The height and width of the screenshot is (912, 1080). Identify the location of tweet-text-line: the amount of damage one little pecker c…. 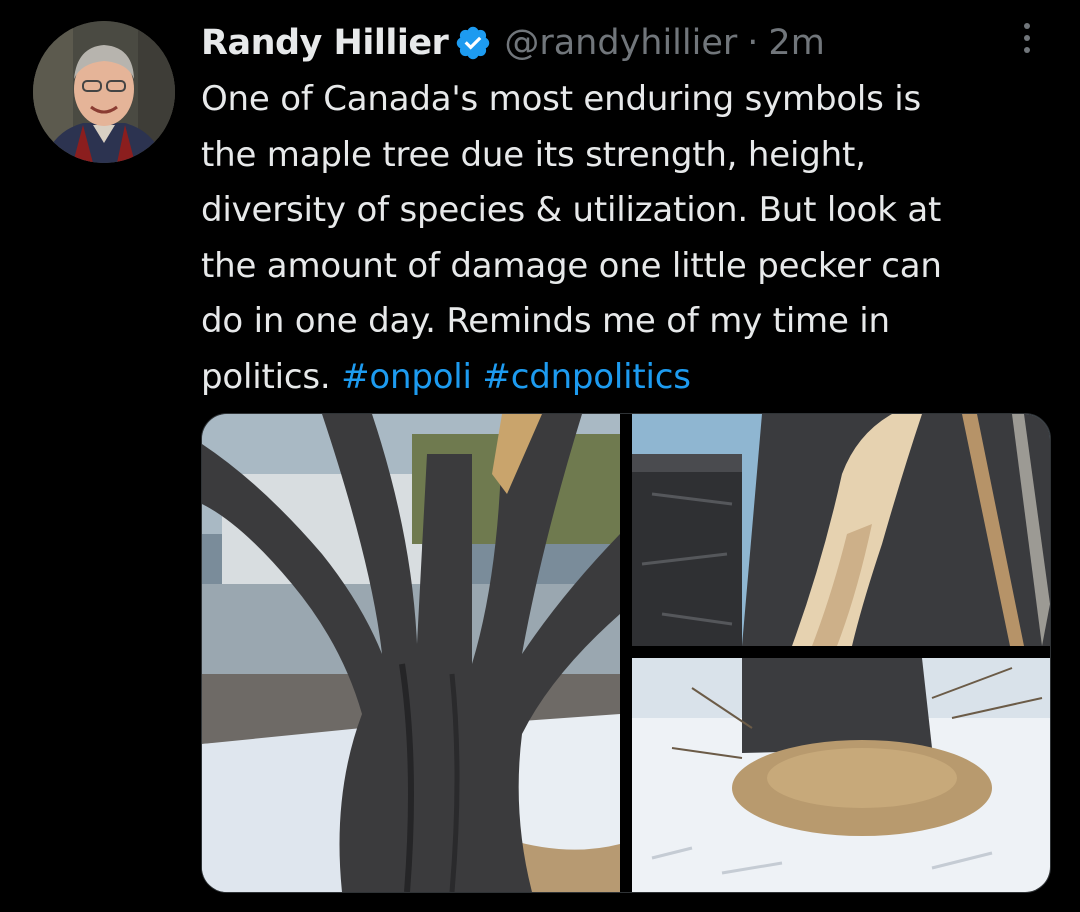
(571, 265).